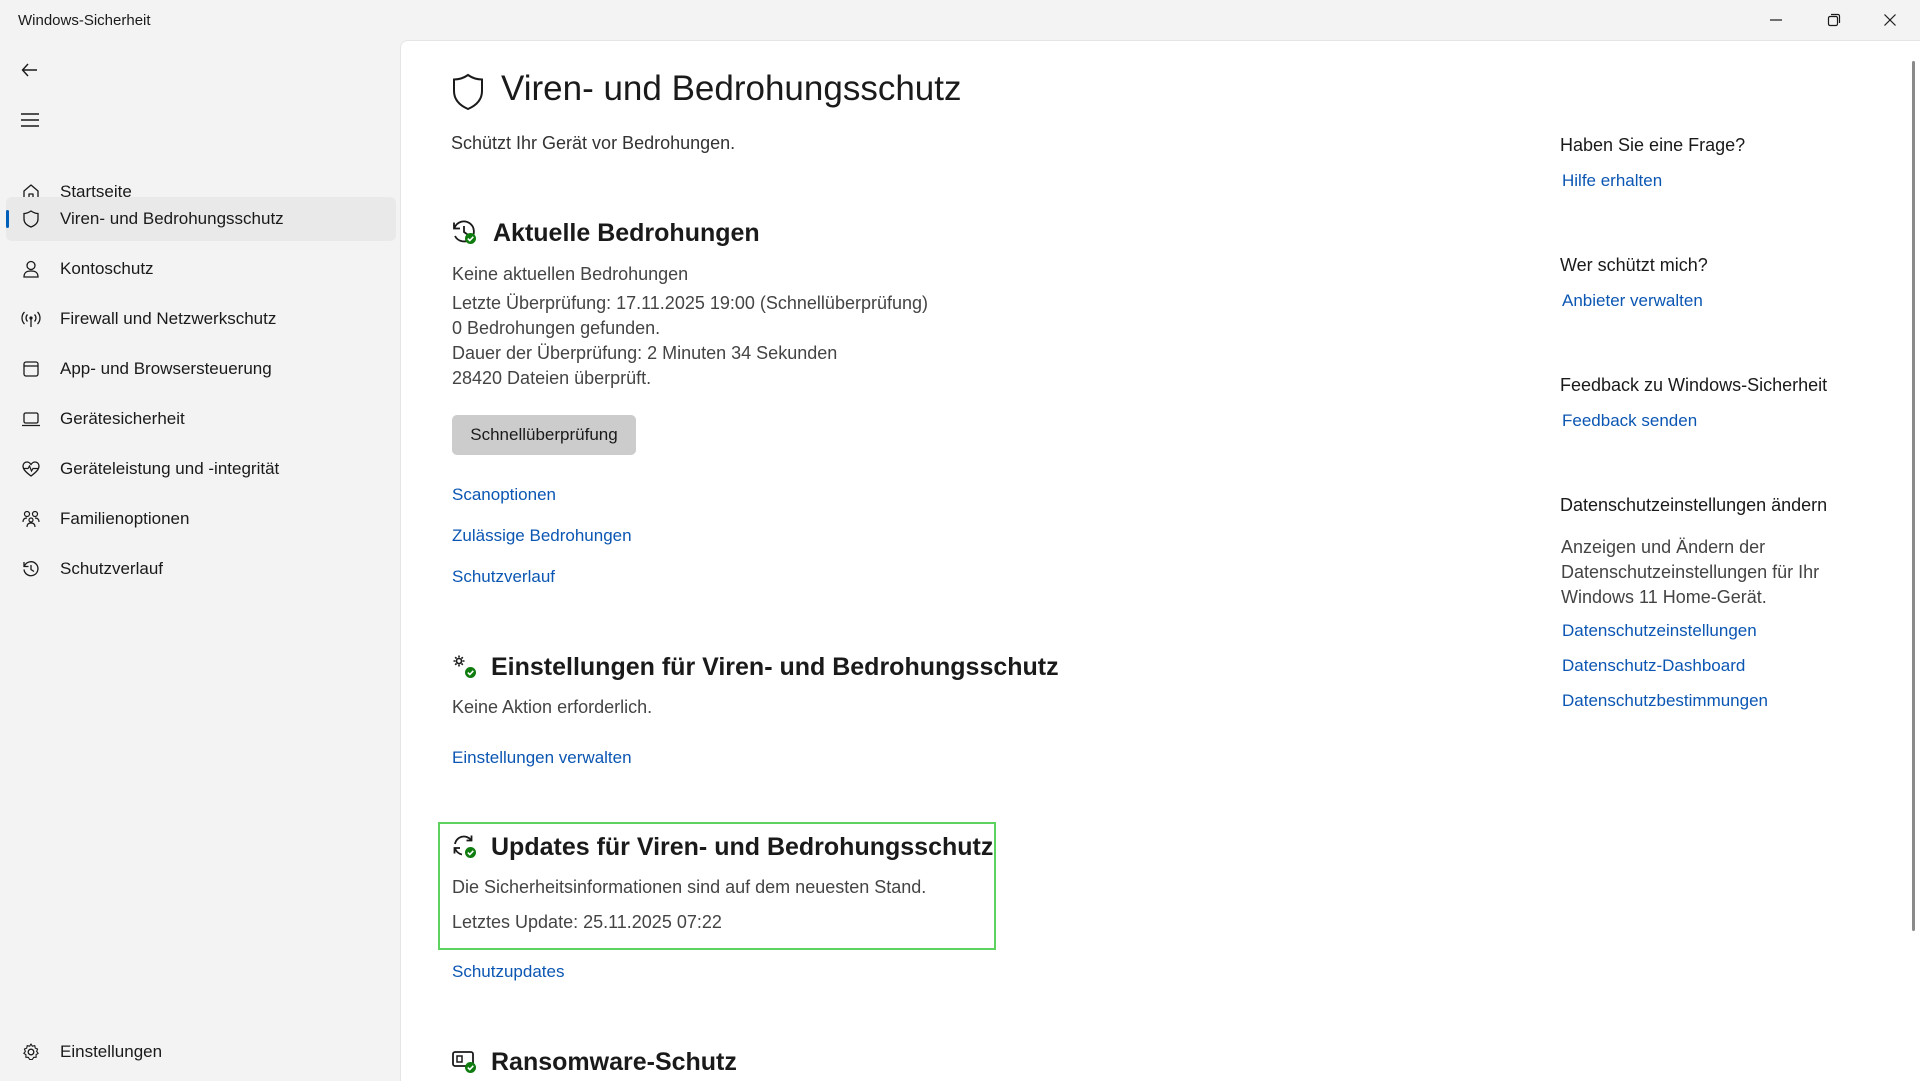 The image size is (1920, 1081). Describe the element at coordinates (742, 847) in the screenshot. I see `section-title-updates: Updates für Viren- und Bedrohungsschutz` at that location.